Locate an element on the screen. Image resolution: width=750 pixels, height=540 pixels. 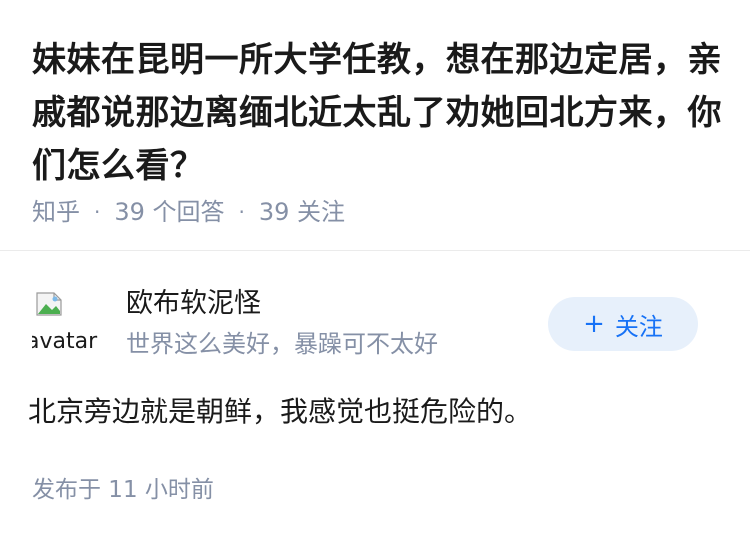
question-meta: 知乎 · 39 个回答 · 39 关注 is located at coordinates (188, 212).